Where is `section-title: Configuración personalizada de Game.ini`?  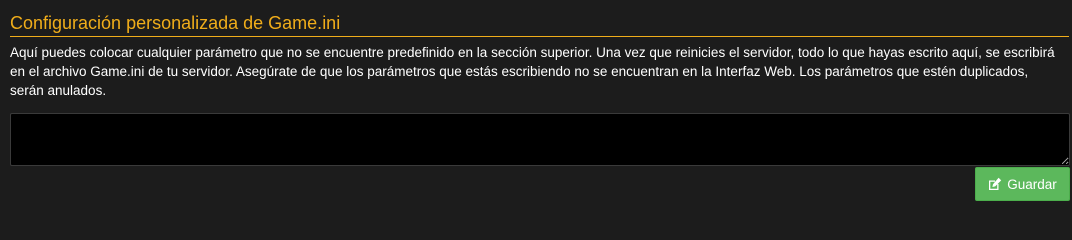 section-title: Configuración personalizada de Game.ini is located at coordinates (175, 23).